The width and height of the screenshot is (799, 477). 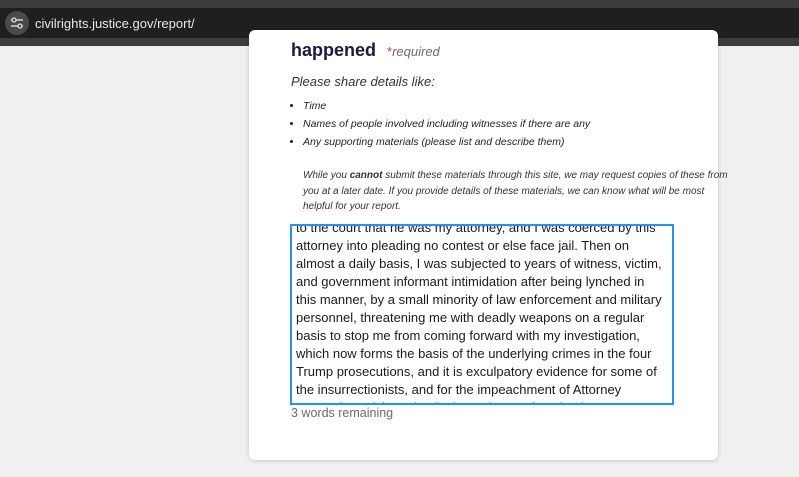 What do you see at coordinates (446, 106) in the screenshot?
I see `list-item: Time` at bounding box center [446, 106].